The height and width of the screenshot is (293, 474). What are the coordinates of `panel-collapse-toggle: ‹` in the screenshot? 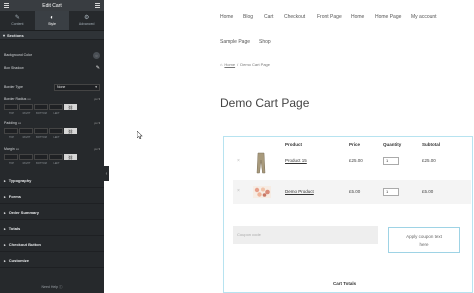 It's located at (106, 173).